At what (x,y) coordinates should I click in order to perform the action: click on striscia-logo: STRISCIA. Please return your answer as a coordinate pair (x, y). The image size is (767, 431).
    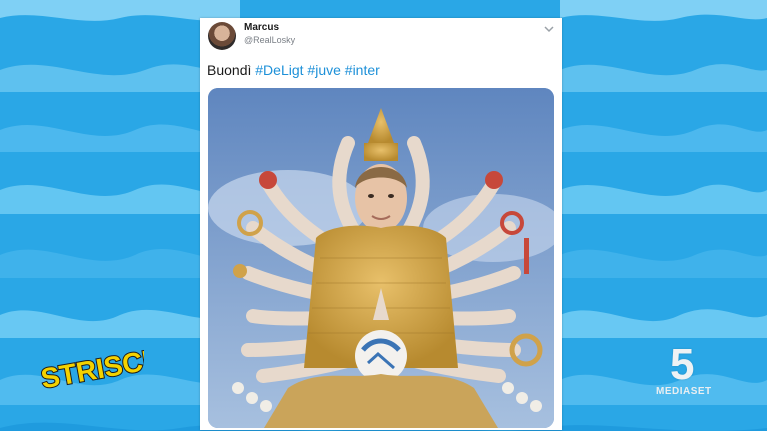
    Looking at the image, I should click on (90, 367).